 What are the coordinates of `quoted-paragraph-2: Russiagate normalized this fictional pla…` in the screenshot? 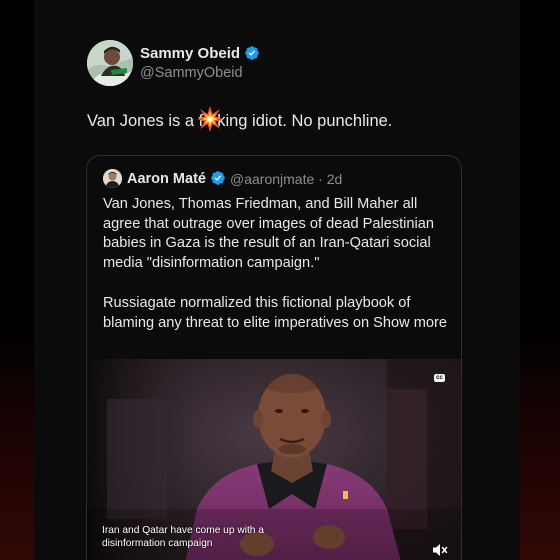 It's located at (277, 313).